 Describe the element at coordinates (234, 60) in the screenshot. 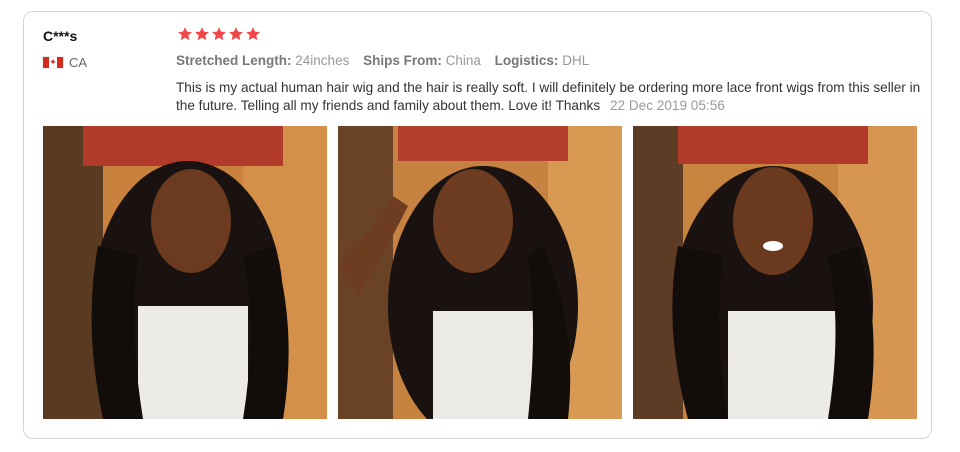

I see `attr-key-length: Stretched Length:` at that location.